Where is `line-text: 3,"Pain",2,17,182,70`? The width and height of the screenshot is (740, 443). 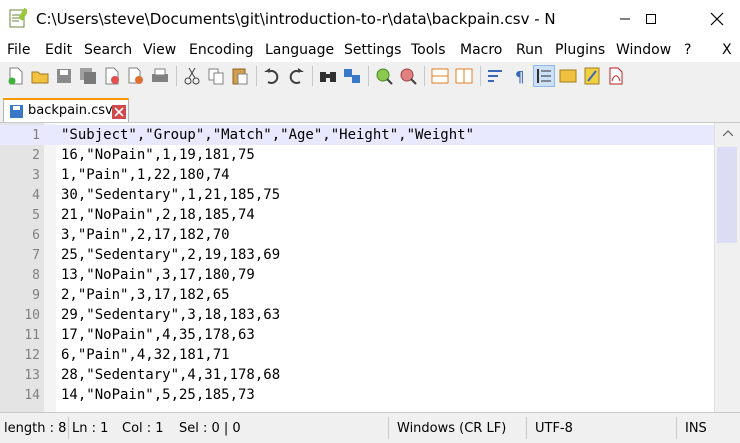 line-text: 3,"Pain",2,17,182,70 is located at coordinates (145, 235).